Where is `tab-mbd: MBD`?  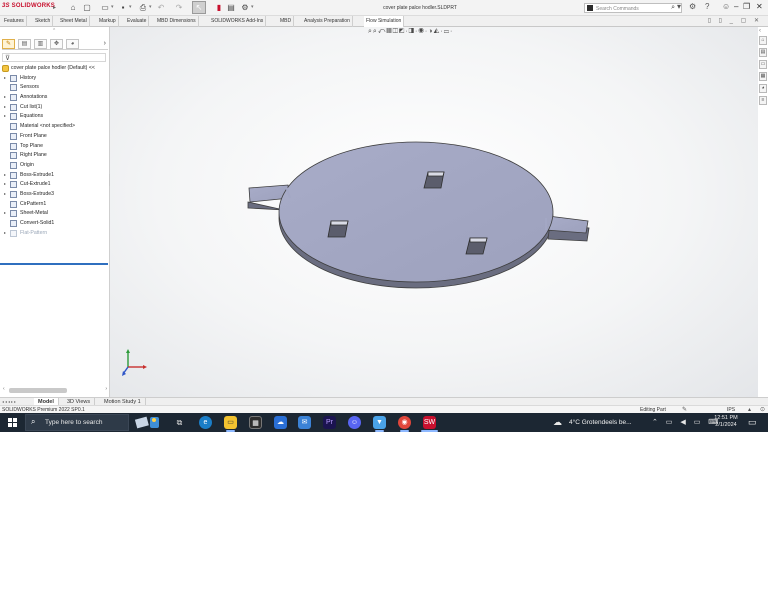
tab-mbd: MBD is located at coordinates (286, 21).